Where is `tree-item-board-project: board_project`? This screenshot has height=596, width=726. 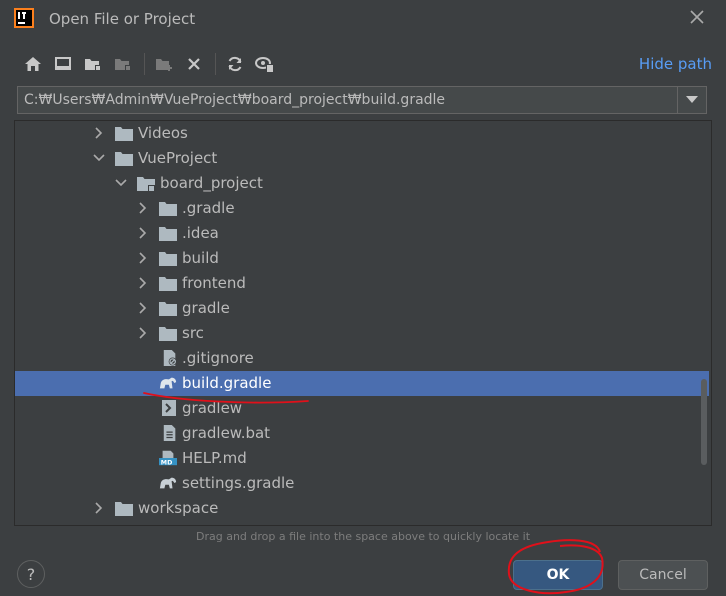 tree-item-board-project: board_project is located at coordinates (362, 183).